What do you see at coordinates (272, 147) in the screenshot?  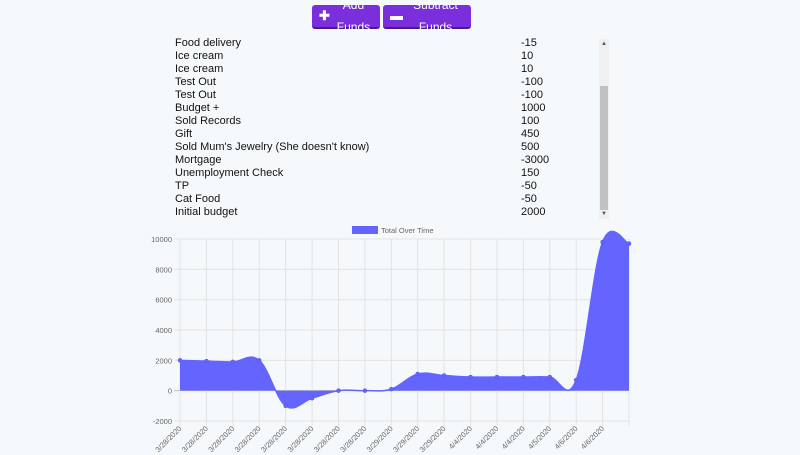 I see `transaction-name: Sold Mum's Jewelry (She doesn't know)` at bounding box center [272, 147].